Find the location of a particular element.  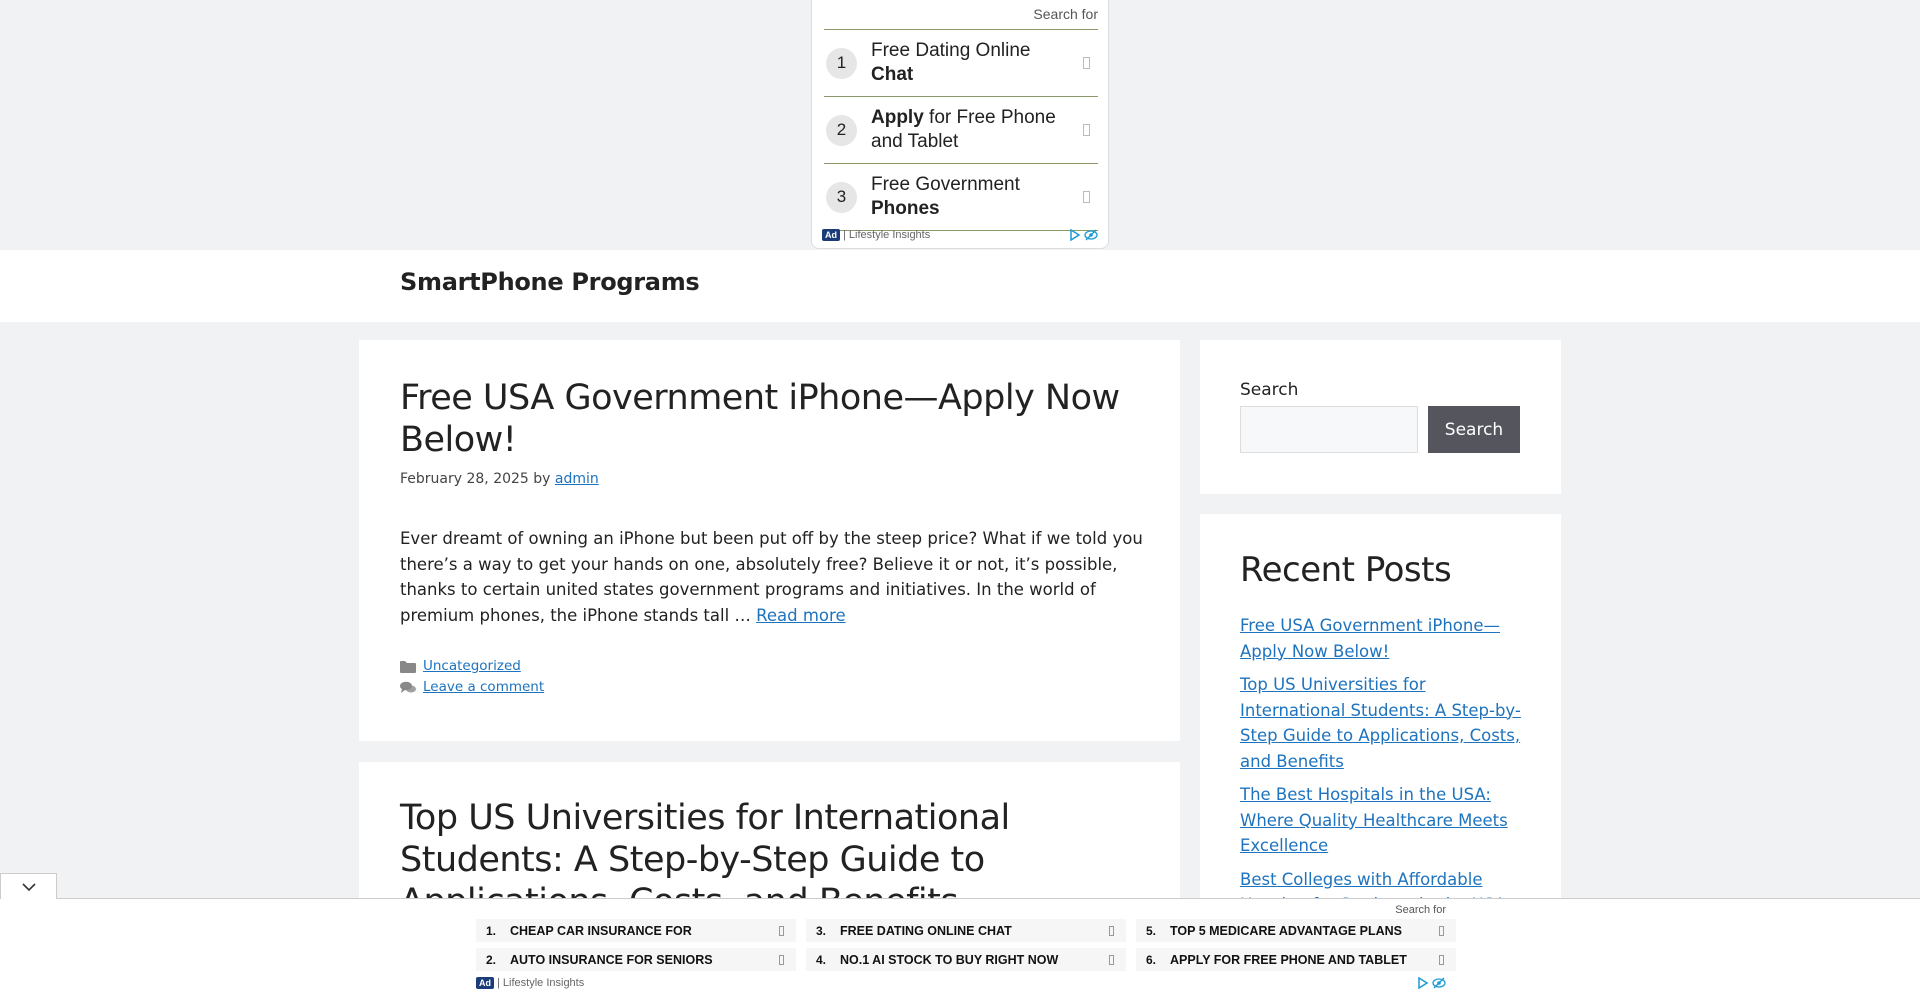

chevron-down-icon is located at coordinates (29, 886).